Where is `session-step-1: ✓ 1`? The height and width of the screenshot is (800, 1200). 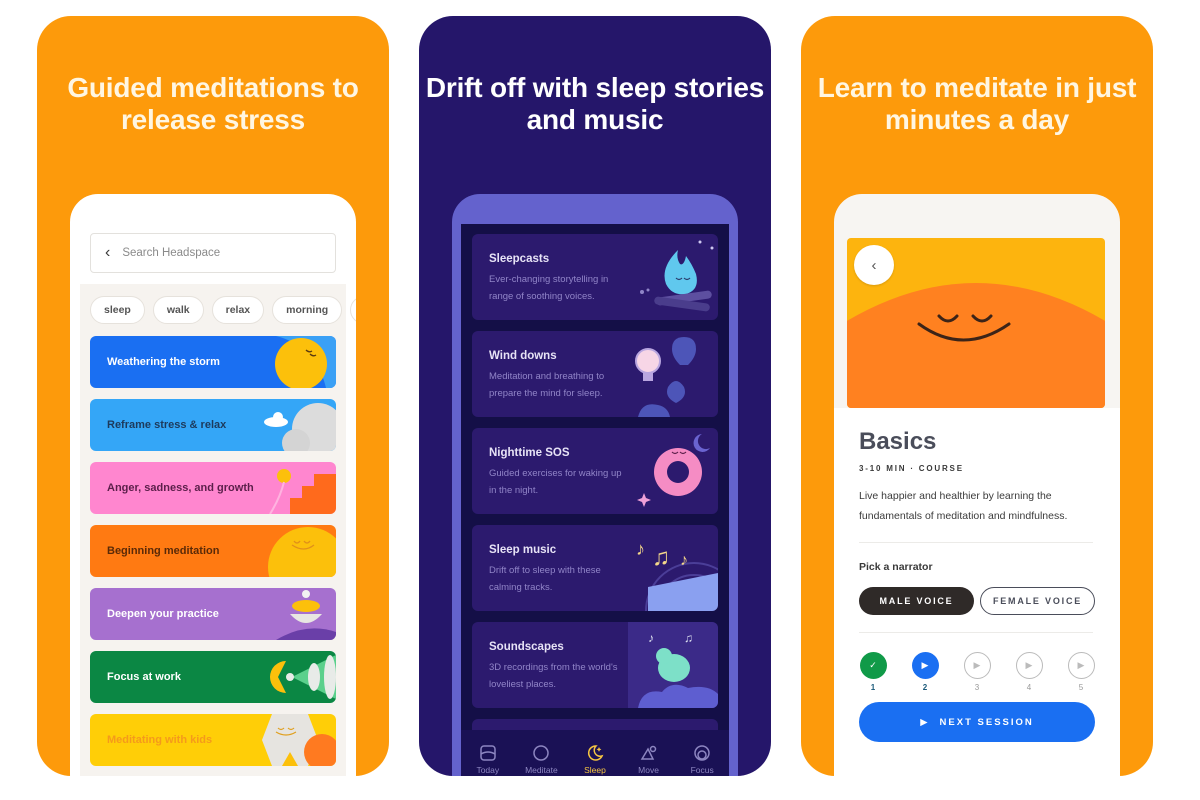
session-step-1: ✓ 1 is located at coordinates (873, 672).